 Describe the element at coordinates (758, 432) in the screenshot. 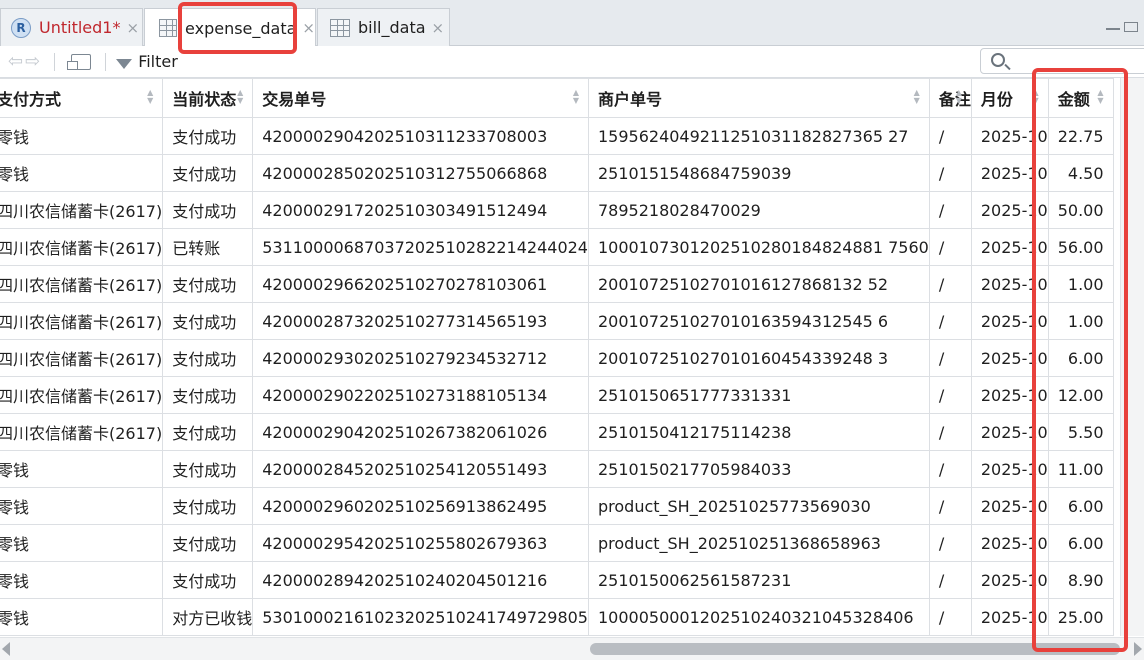

I see `table-cell: 2510150412175114238` at that location.